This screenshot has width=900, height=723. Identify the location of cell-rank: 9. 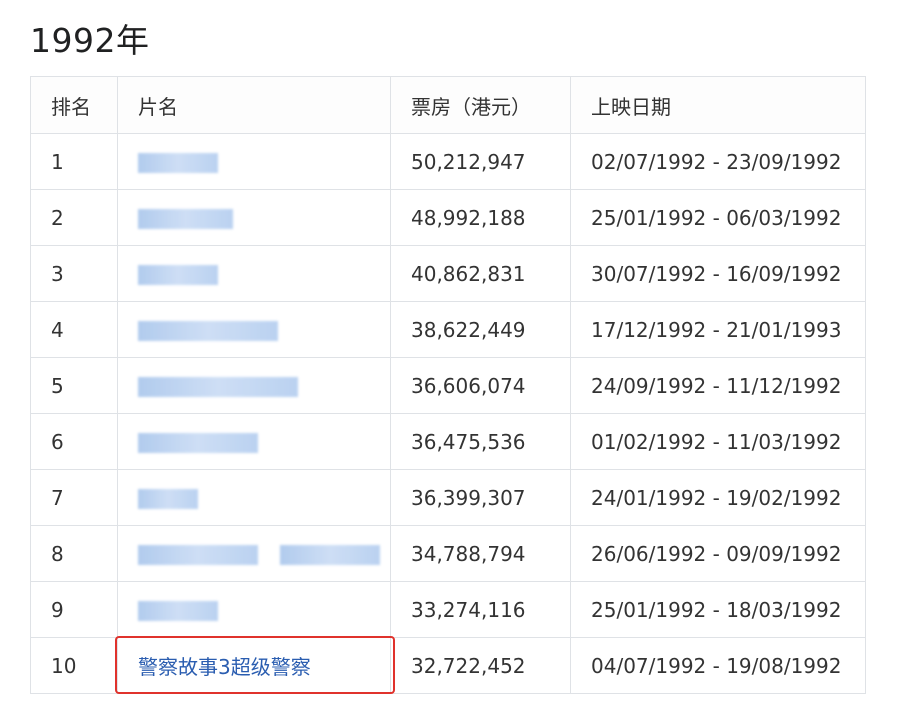
(74, 609).